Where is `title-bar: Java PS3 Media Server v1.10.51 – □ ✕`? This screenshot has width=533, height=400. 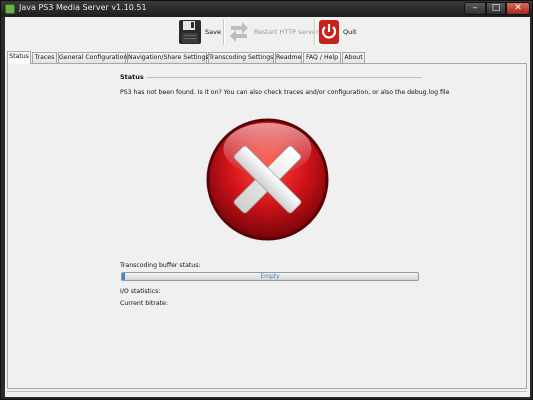
title-bar: Java PS3 Media Server v1.10.51 – □ ✕ is located at coordinates (266, 9).